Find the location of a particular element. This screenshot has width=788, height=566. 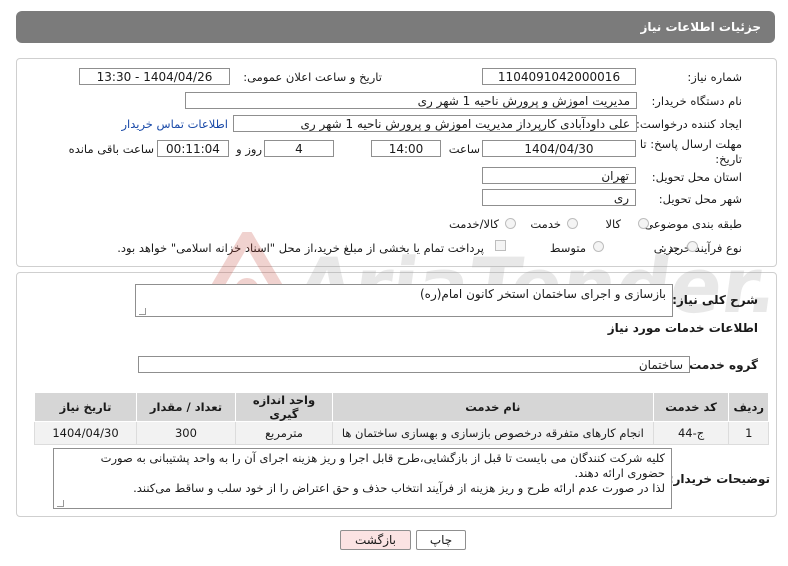

cell-quantity: 300 is located at coordinates (186, 433).